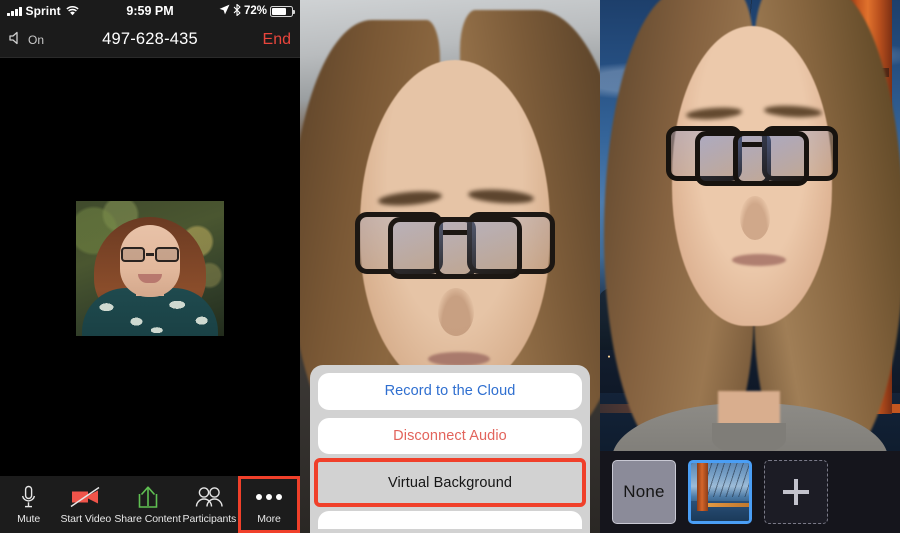 The image size is (900, 533). I want to click on golden-gate-bridge-background-tile, so click(720, 492).